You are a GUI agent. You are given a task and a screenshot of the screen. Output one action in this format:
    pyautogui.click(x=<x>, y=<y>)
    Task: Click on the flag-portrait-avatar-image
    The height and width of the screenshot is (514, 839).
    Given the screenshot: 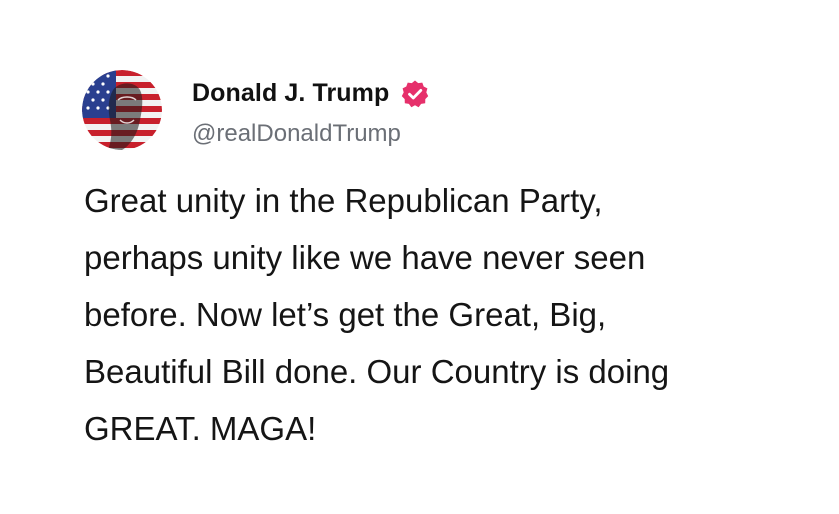 What is the action you would take?
    pyautogui.click(x=122, y=110)
    